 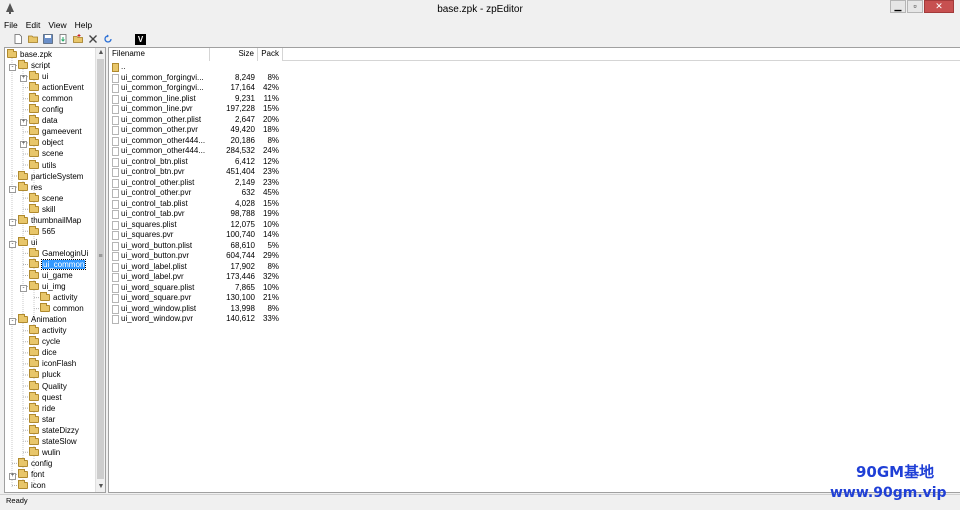 What do you see at coordinates (199, 120) in the screenshot?
I see `file-row: ui_common_other.plist 2,647 20%` at bounding box center [199, 120].